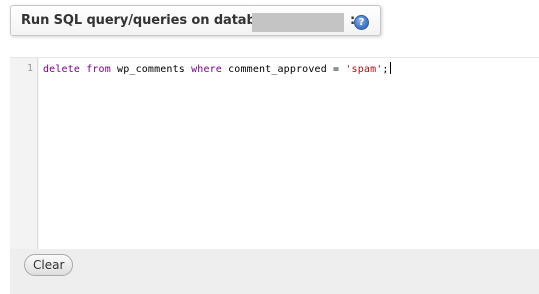 This screenshot has height=294, width=539. Describe the element at coordinates (206, 69) in the screenshot. I see `sql-keyword-where: where` at that location.